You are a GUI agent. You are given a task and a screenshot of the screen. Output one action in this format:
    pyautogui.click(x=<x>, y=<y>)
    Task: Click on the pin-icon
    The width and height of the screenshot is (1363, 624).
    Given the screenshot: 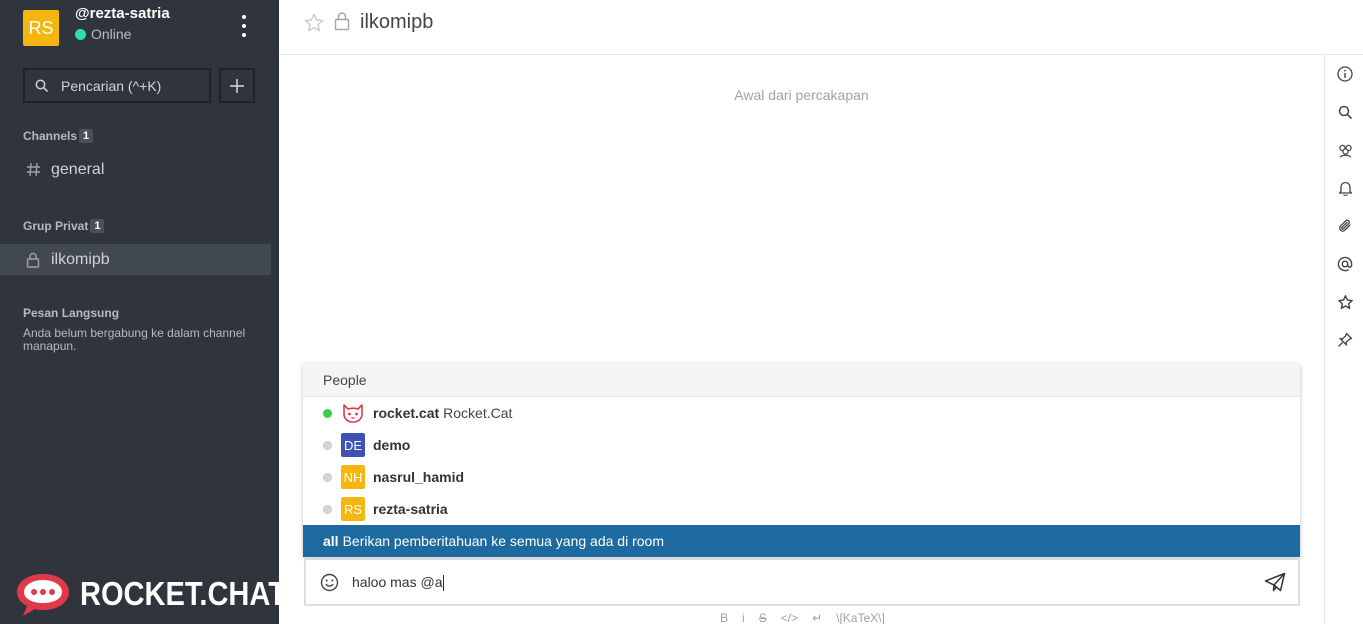 What is the action you would take?
    pyautogui.click(x=1345, y=340)
    